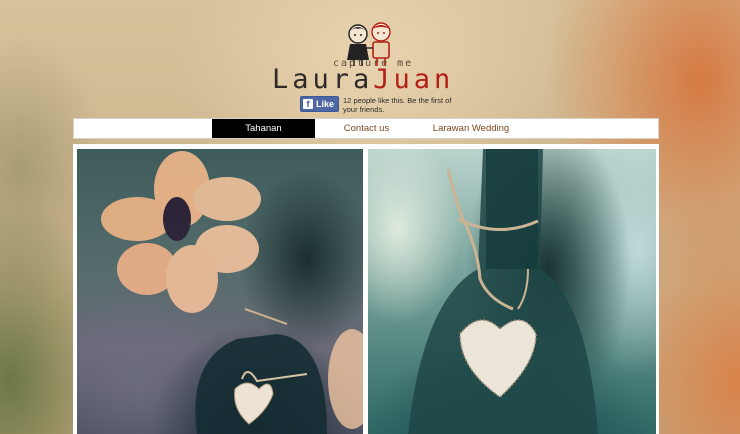 This screenshot has height=434, width=740. Describe the element at coordinates (263, 128) in the screenshot. I see `nav-item-tahanan: Tahanan` at that location.